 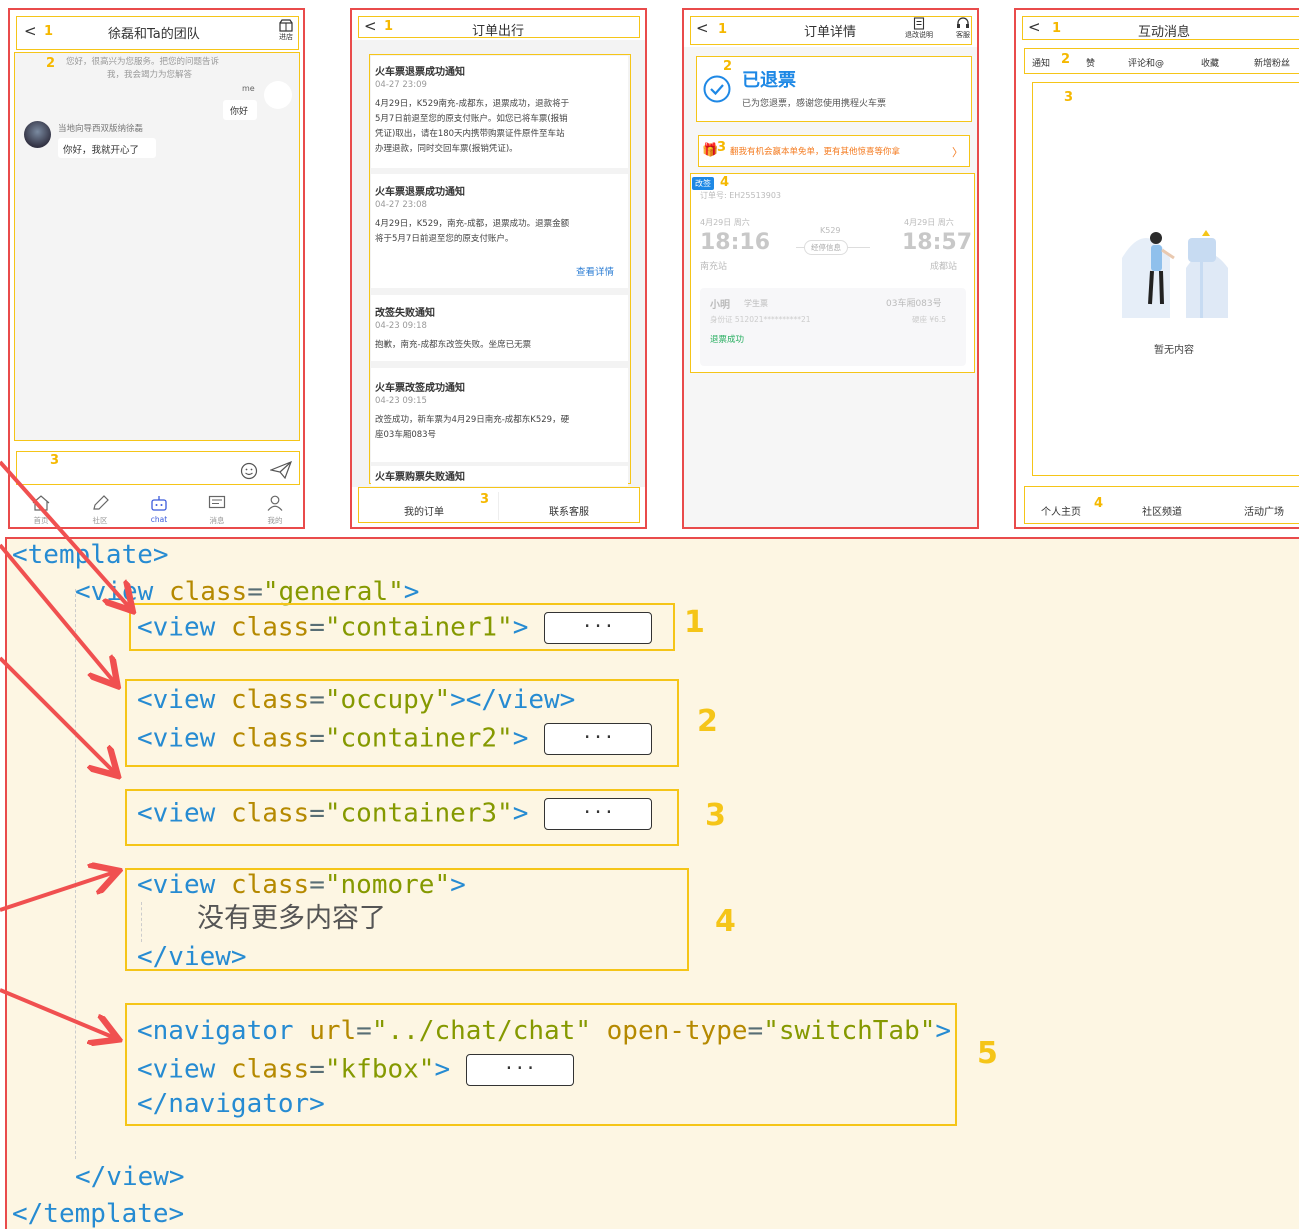 I want to click on tab-chat: chat, so click(x=159, y=509).